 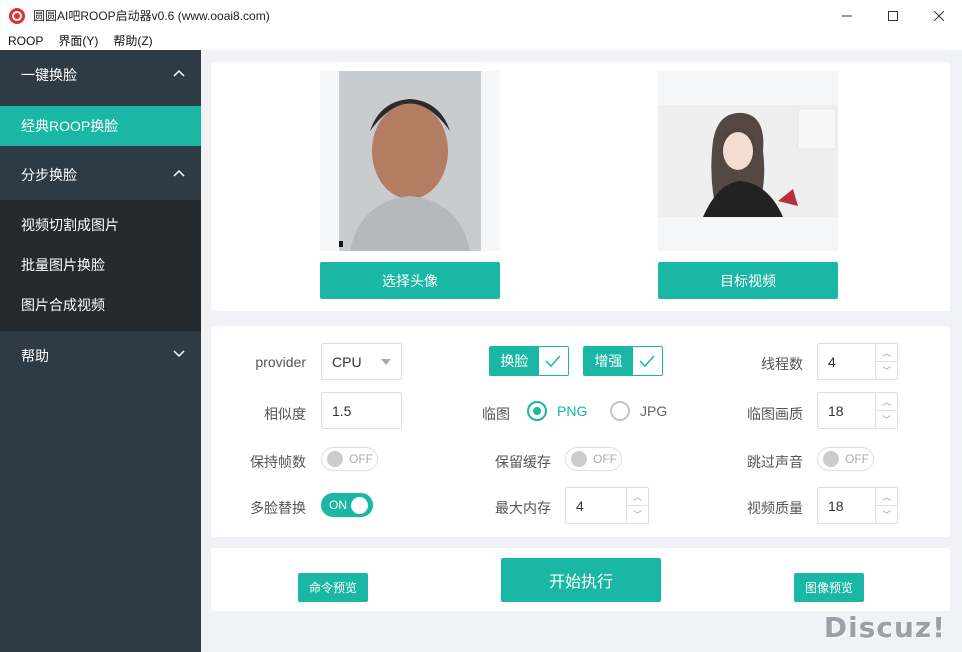 I want to click on target-video-preview, so click(x=748, y=161).